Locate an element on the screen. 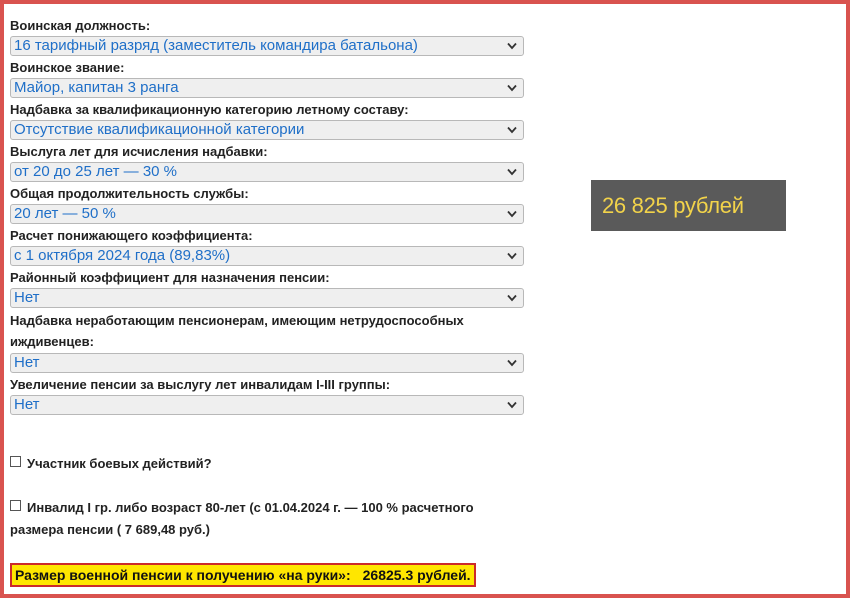 The width and height of the screenshot is (850, 598). service-length-label: Общая продолжительность службы: is located at coordinates (129, 193).